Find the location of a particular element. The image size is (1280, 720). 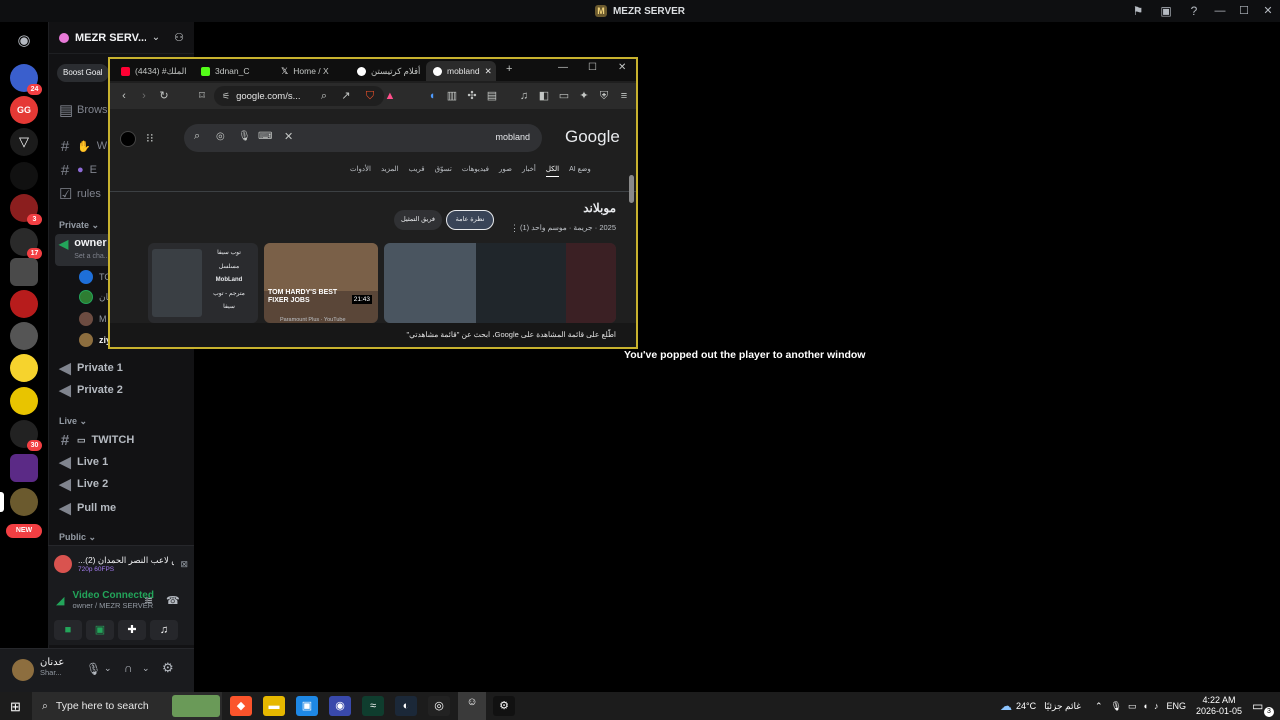

voice-channel: ◀ Private 2 is located at coordinates (91, 390).